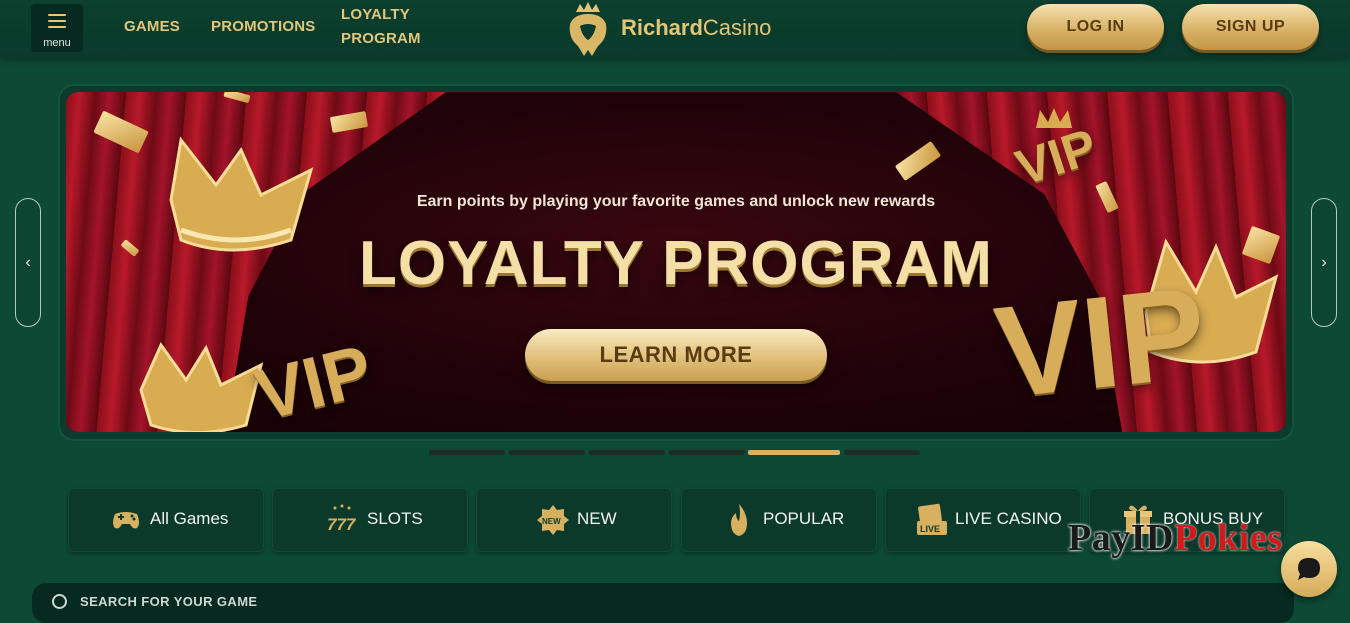  Describe the element at coordinates (1095, 27) in the screenshot. I see `login-button: LOG IN` at that location.